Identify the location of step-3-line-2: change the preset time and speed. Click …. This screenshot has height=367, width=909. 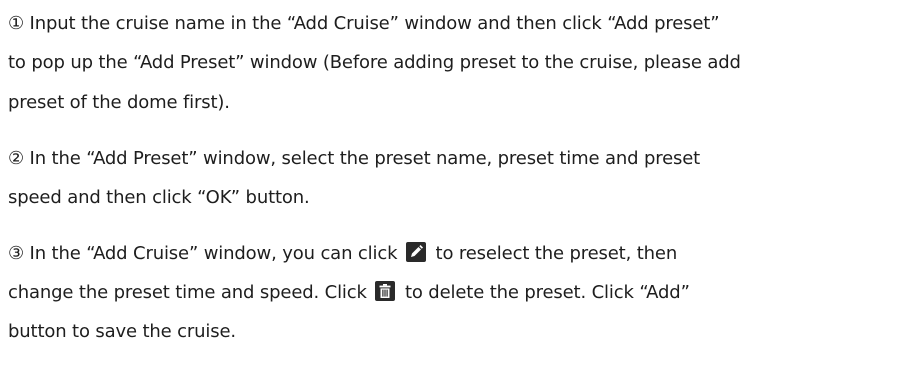
(349, 293).